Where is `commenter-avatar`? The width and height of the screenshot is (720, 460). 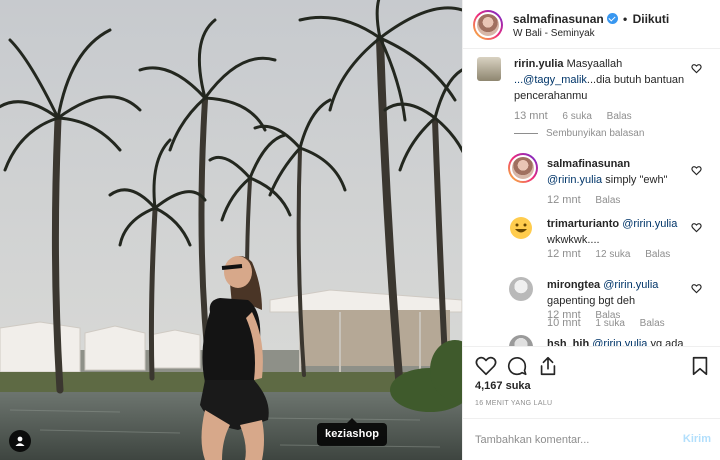
commenter-avatar is located at coordinates (489, 69).